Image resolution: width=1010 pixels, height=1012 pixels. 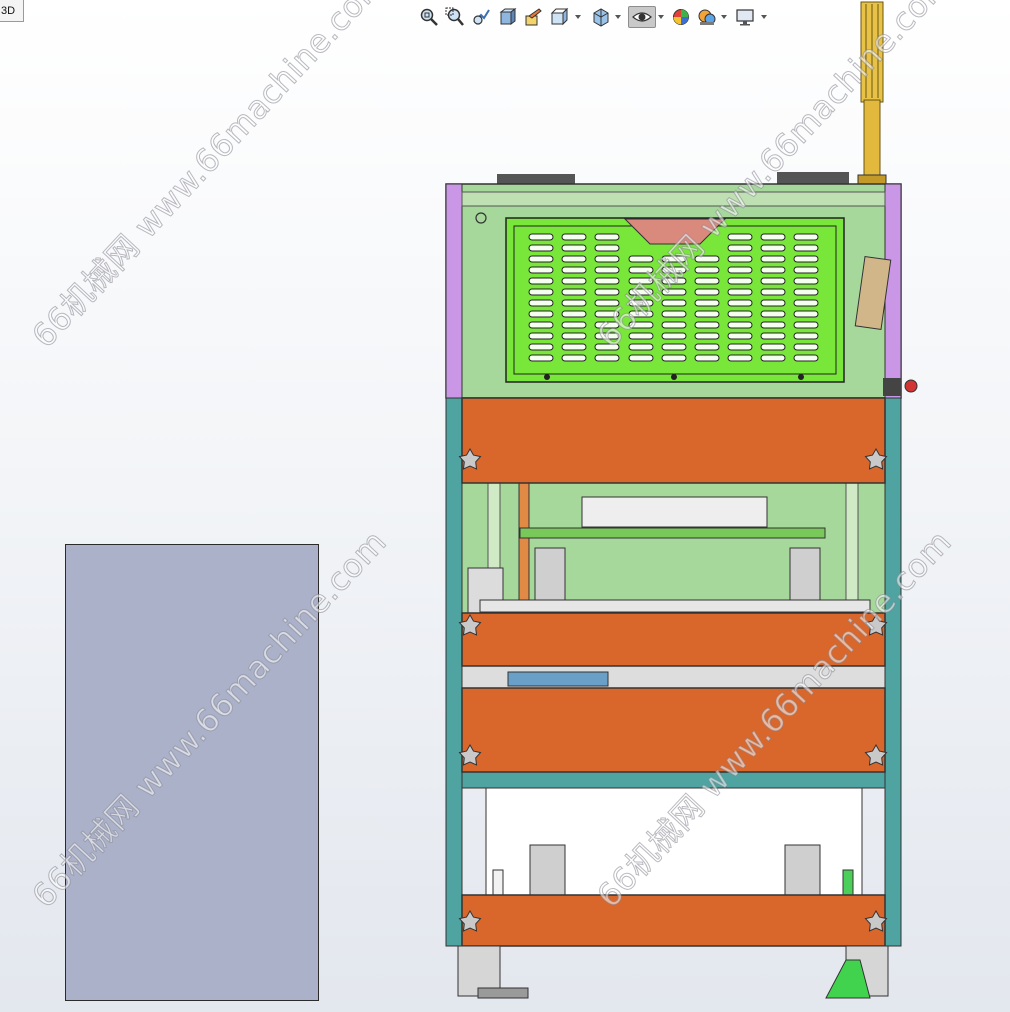 What do you see at coordinates (673, 972) in the screenshot?
I see `caster-wheels` at bounding box center [673, 972].